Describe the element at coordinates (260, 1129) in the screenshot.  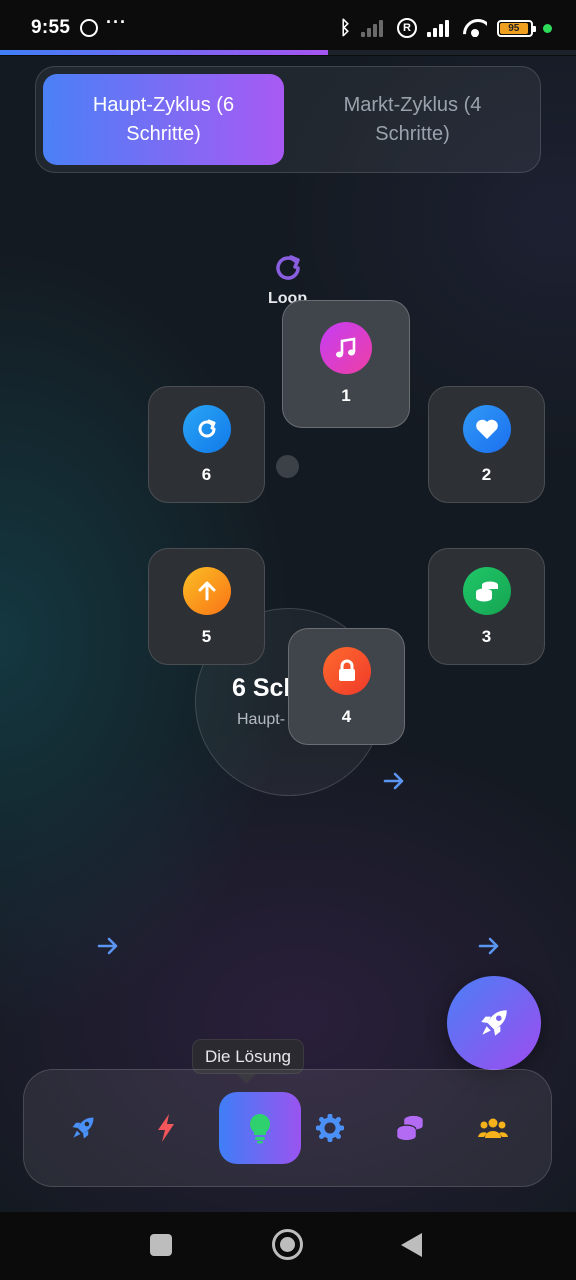
I see `lightbulb-icon` at that location.